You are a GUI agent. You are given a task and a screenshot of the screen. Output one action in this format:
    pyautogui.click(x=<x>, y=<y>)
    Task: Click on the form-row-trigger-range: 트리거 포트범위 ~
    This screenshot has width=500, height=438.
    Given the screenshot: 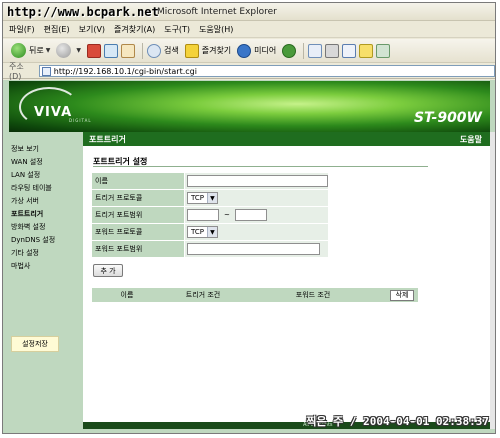 What is the action you would take?
    pyautogui.click(x=210, y=215)
    